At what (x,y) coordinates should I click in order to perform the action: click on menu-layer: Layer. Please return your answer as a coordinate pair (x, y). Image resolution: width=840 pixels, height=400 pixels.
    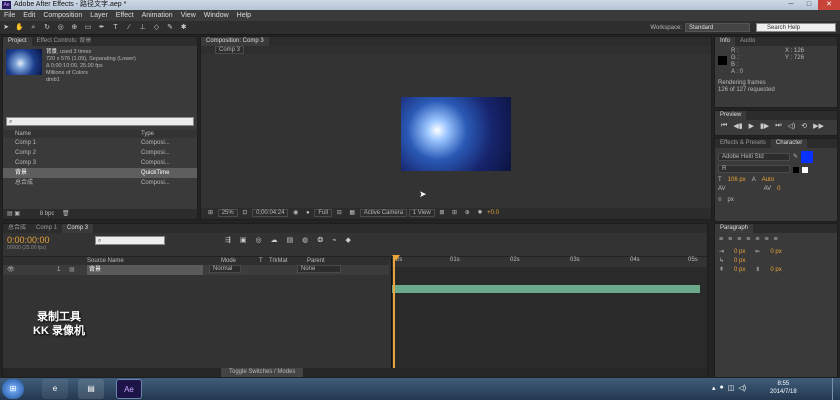
    Looking at the image, I should click on (99, 15).